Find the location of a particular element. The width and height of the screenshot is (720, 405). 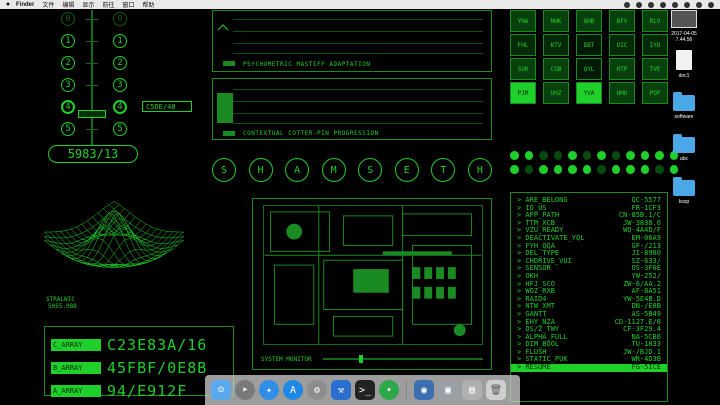

xcode-icon: ⚒ is located at coordinates (341, 390).